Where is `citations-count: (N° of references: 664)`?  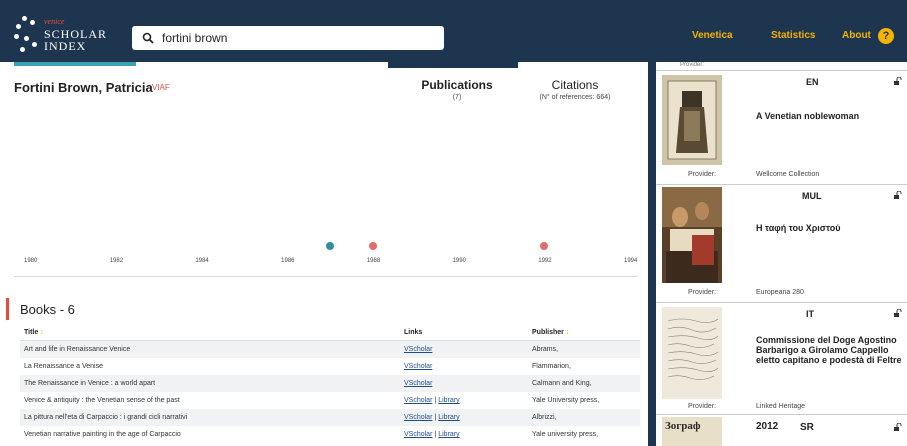
citations-count: (N° of references: 664) is located at coordinates (575, 97).